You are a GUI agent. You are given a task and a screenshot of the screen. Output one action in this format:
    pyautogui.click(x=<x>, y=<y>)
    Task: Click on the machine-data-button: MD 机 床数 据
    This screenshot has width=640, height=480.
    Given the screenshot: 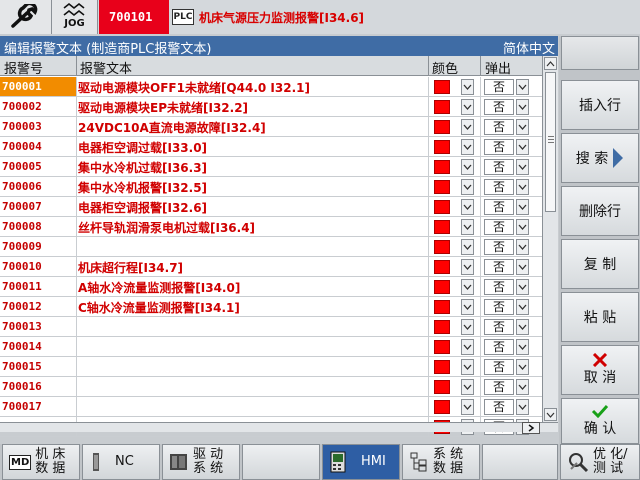 What is the action you would take?
    pyautogui.click(x=41, y=462)
    